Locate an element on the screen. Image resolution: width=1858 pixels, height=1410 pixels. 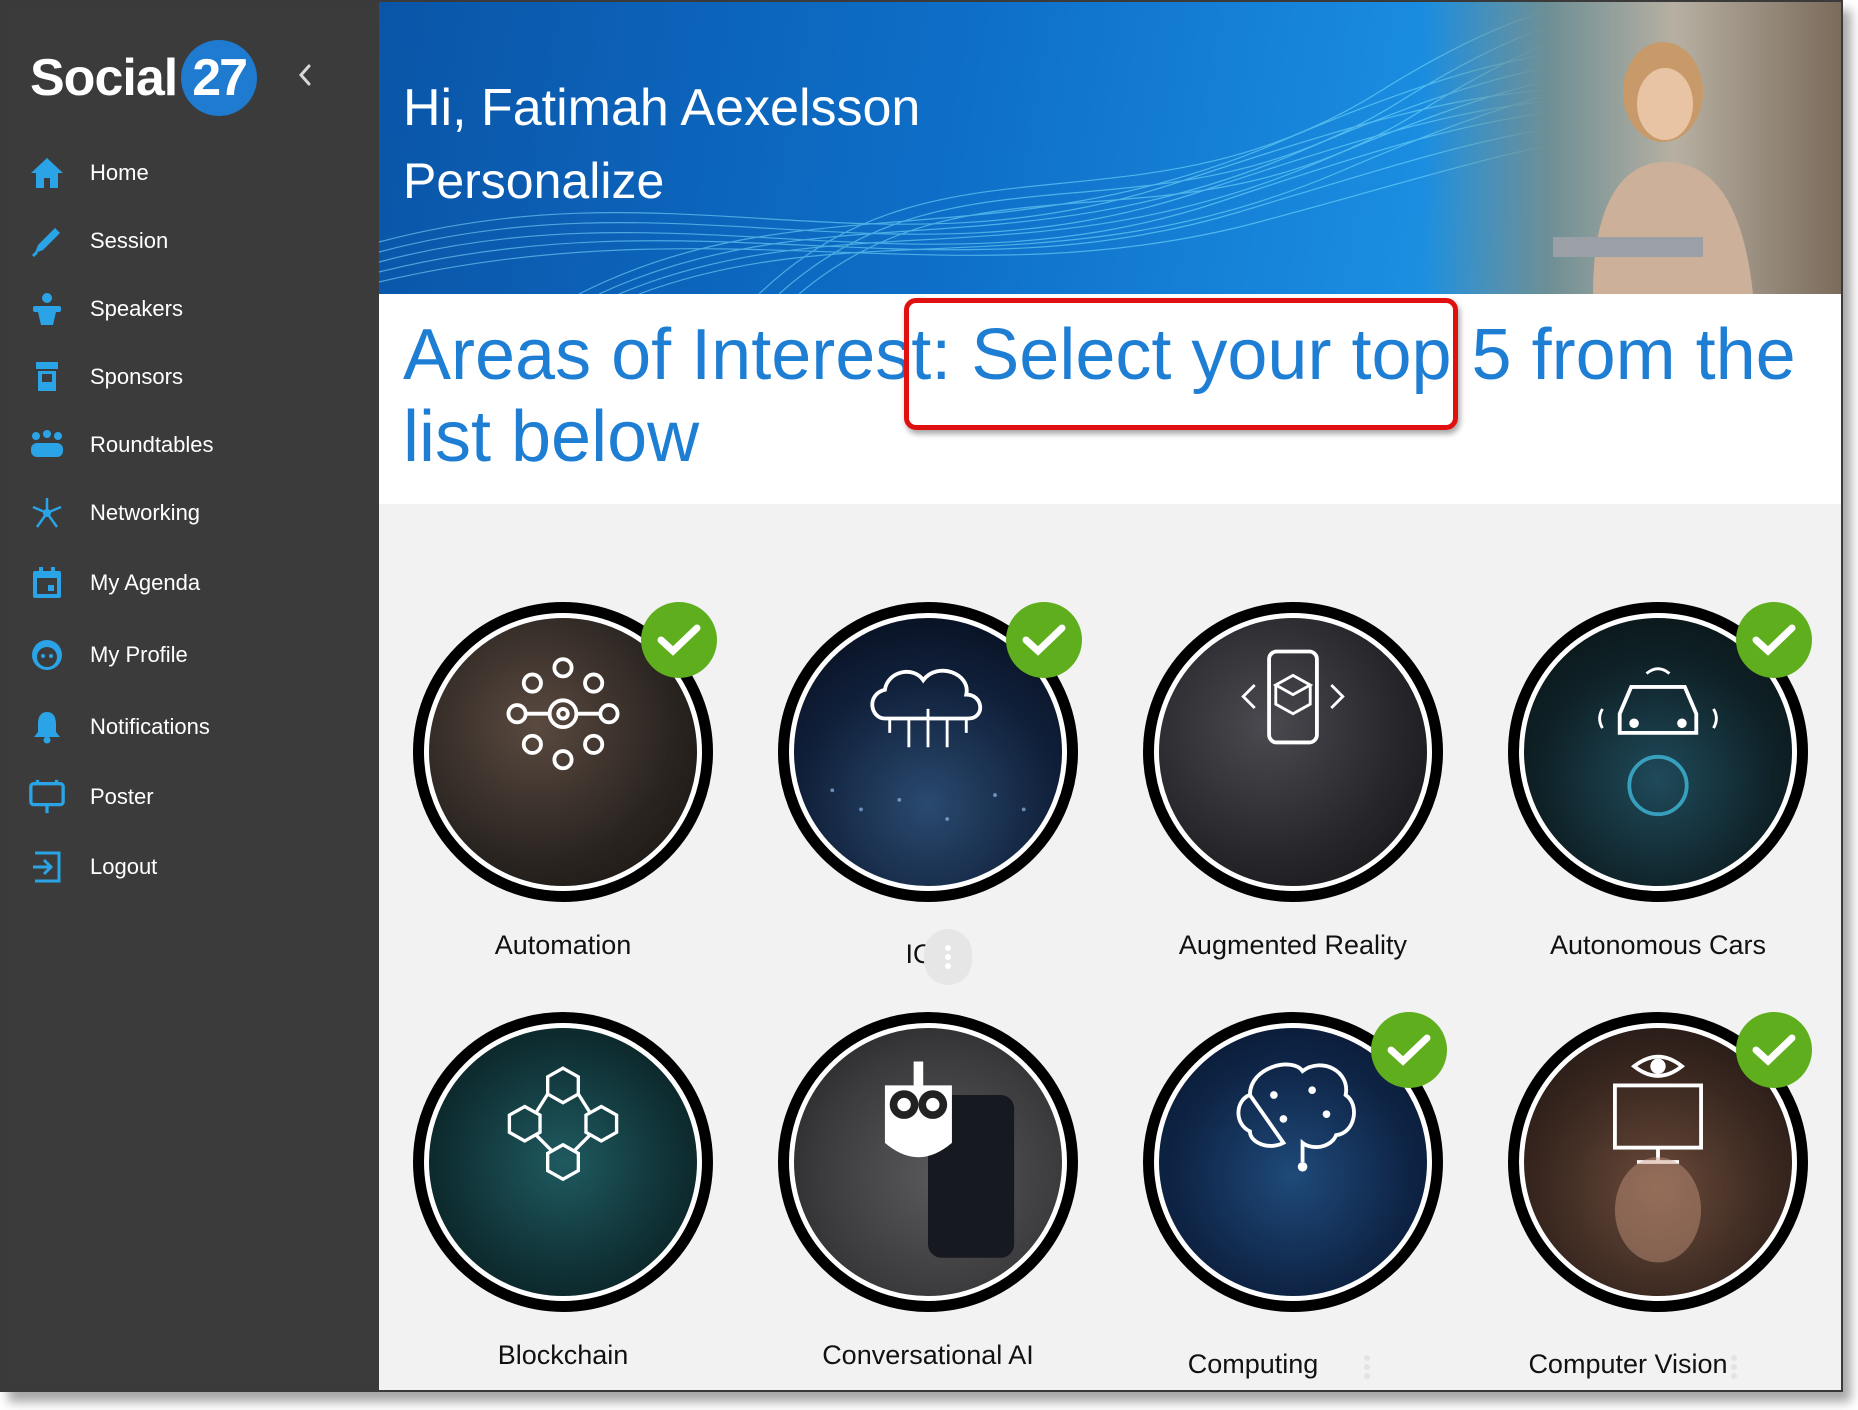
podium-icon is located at coordinates (47, 309).